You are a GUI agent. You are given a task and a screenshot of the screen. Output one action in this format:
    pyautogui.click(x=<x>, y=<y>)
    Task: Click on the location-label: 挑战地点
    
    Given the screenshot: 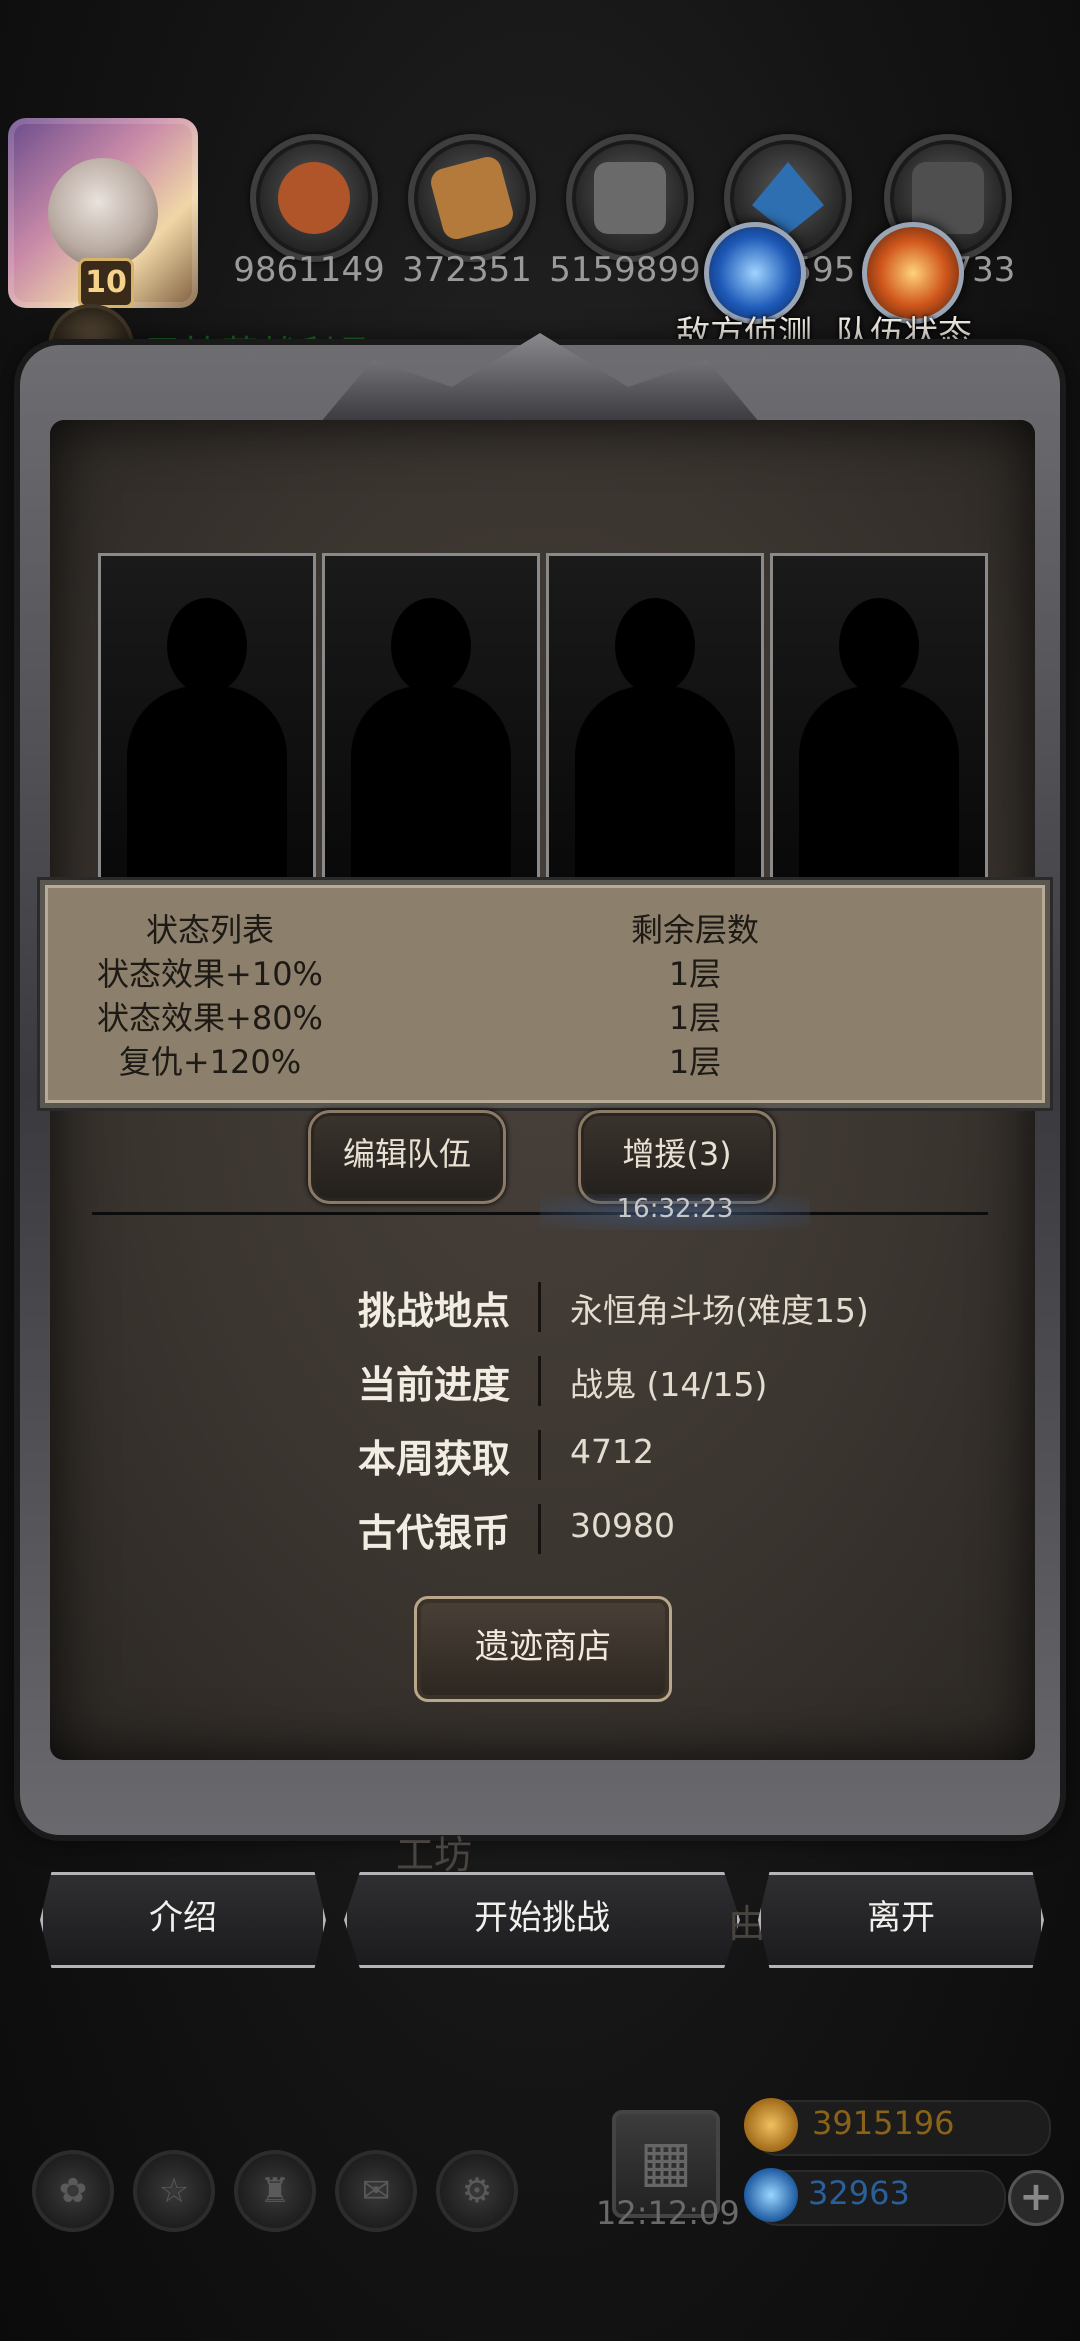 What is the action you would take?
    pyautogui.click(x=433, y=1311)
    